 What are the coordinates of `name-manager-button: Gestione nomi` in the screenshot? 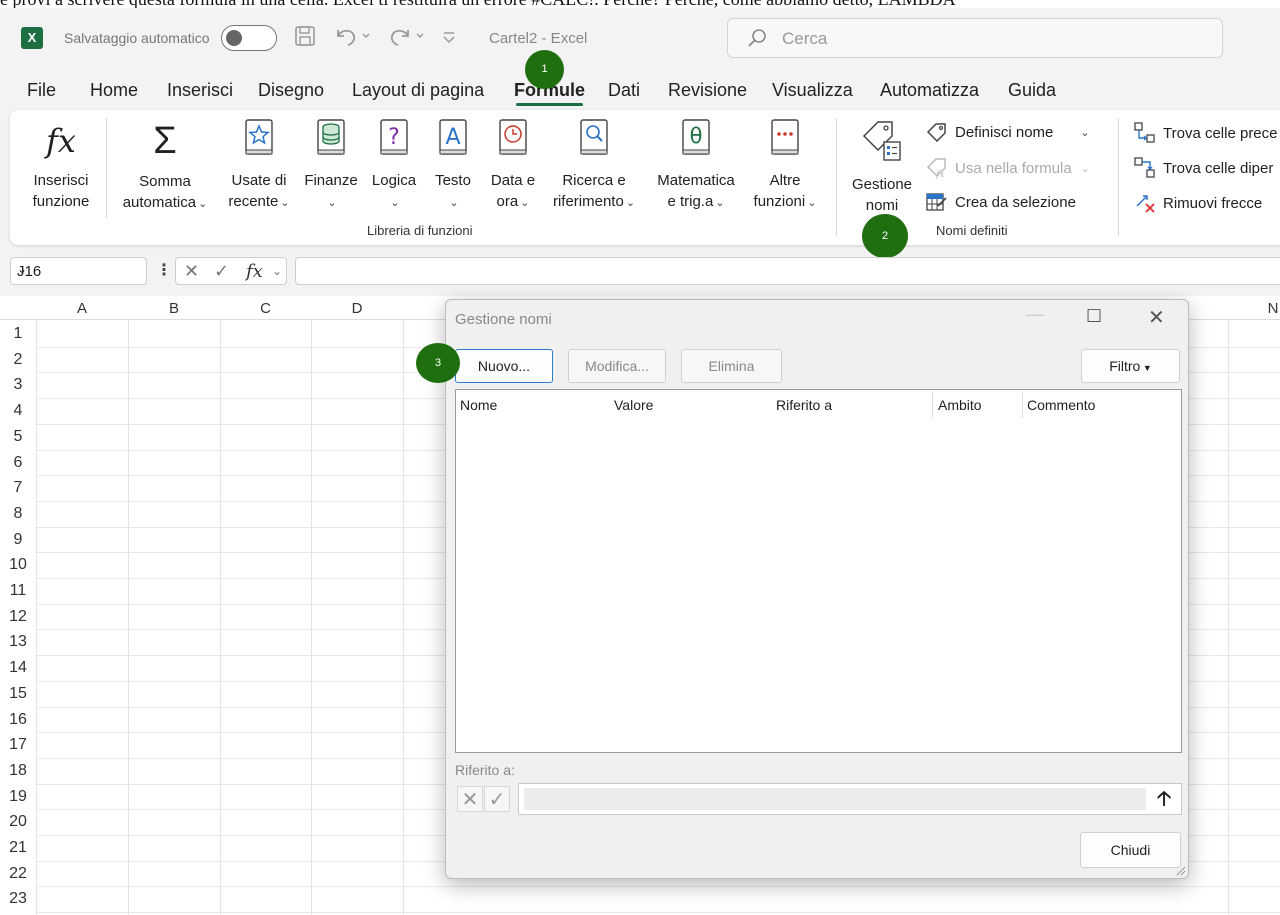 It's located at (882, 167).